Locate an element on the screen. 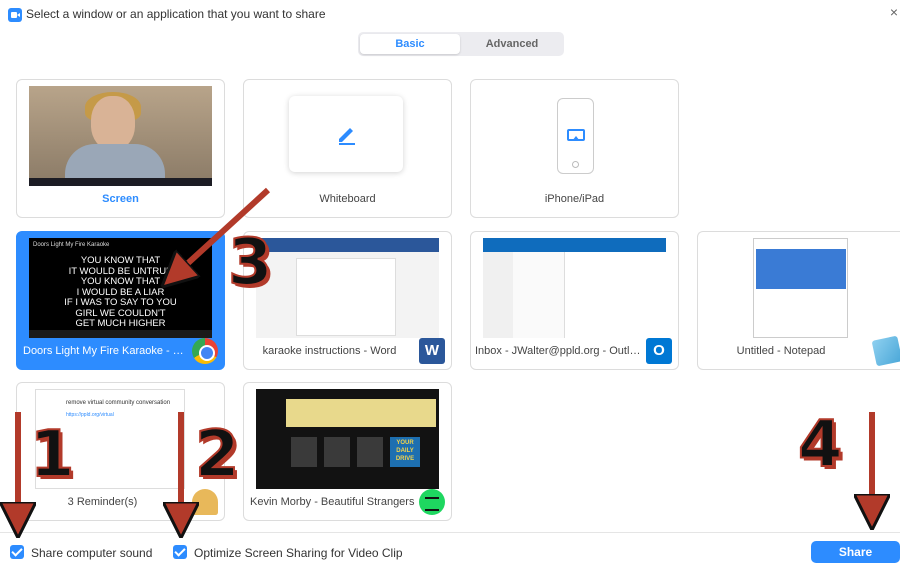  annotation-3: 3 is located at coordinates (250, 263).